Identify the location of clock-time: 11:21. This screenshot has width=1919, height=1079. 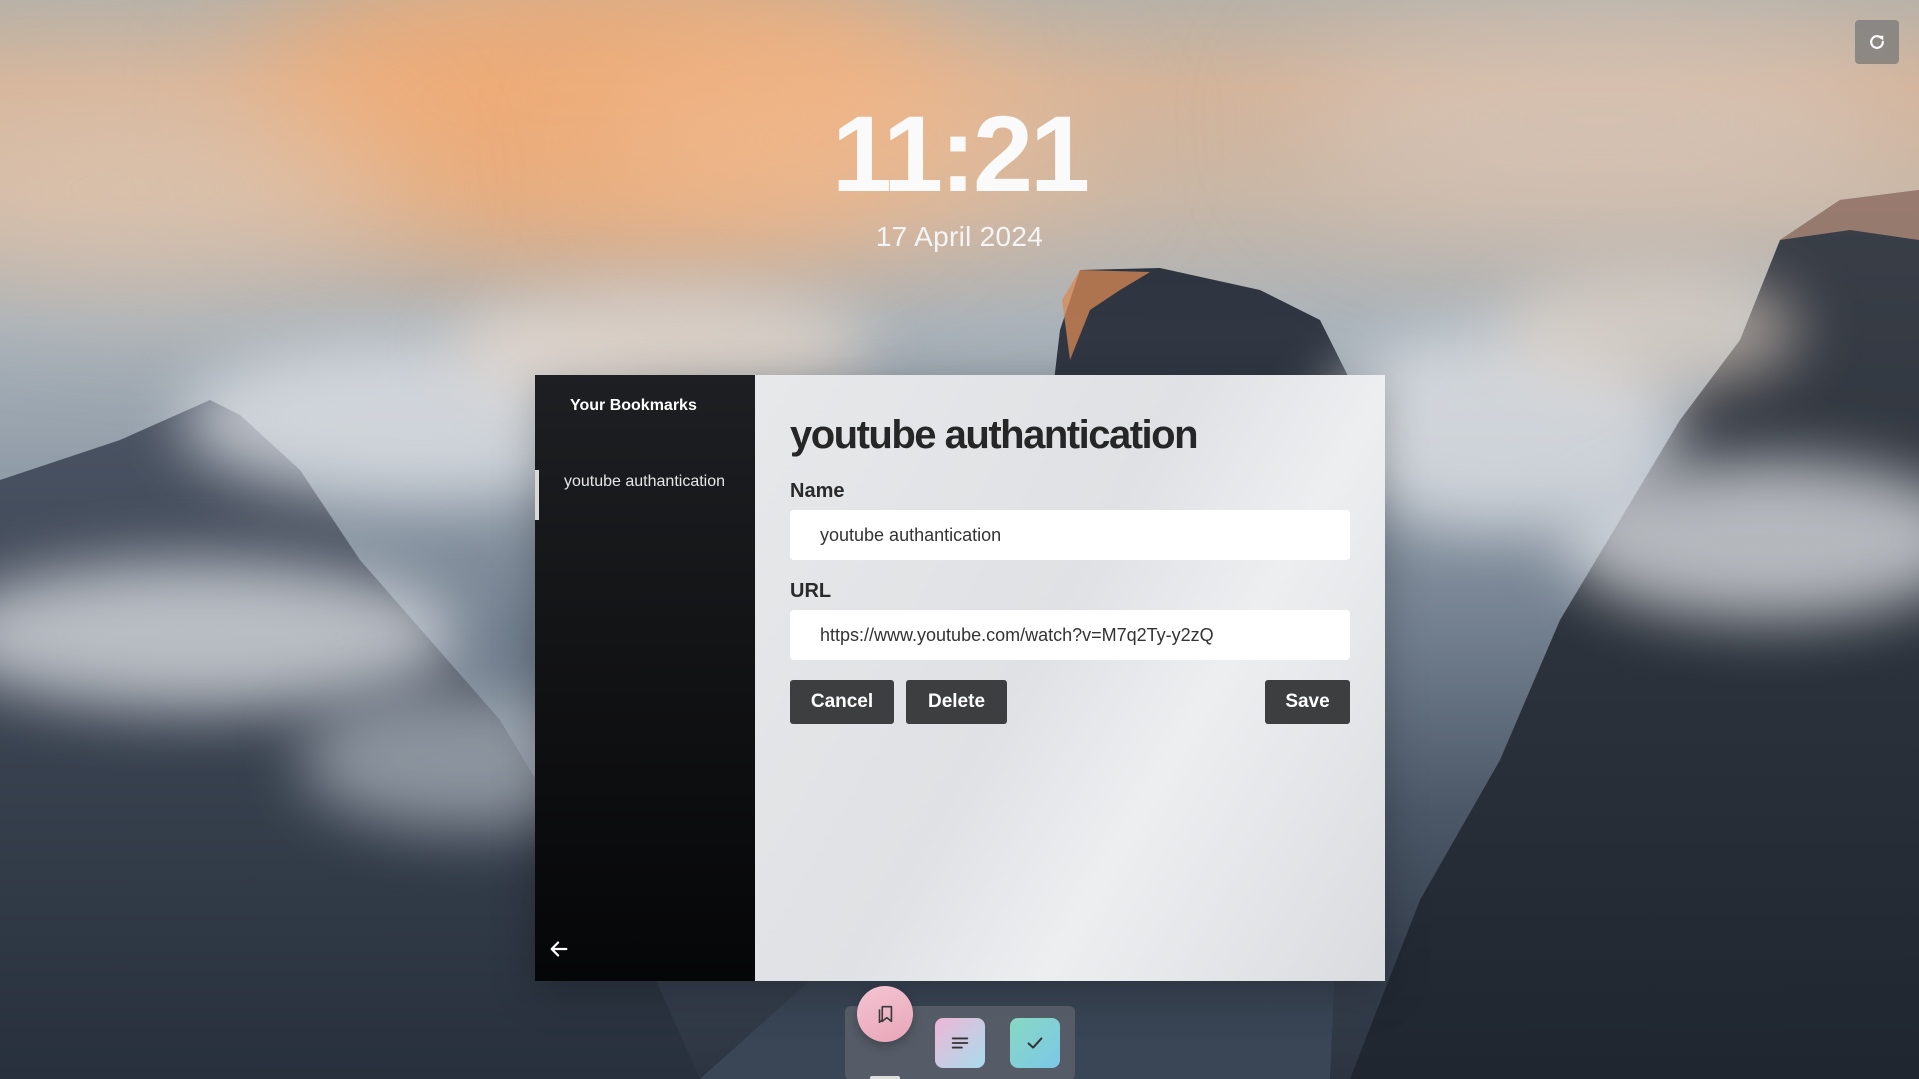
(960, 153).